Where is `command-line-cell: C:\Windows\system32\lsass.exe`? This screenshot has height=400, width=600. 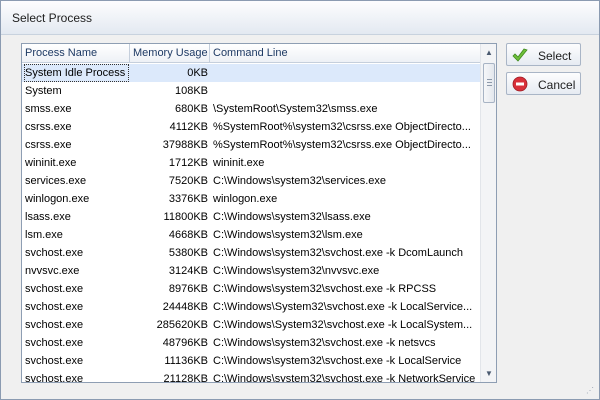
command-line-cell: C:\Windows\system32\lsass.exe is located at coordinates (292, 217).